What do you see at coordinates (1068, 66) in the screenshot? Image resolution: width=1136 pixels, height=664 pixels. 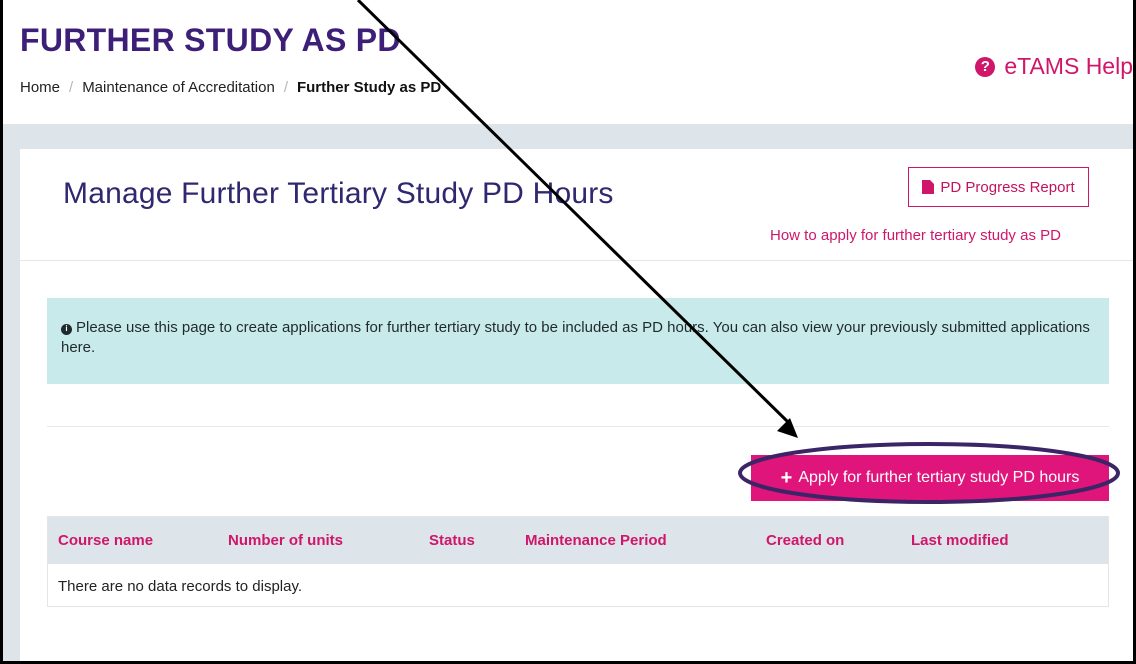 I see `help-link-label: eTAMS Help` at bounding box center [1068, 66].